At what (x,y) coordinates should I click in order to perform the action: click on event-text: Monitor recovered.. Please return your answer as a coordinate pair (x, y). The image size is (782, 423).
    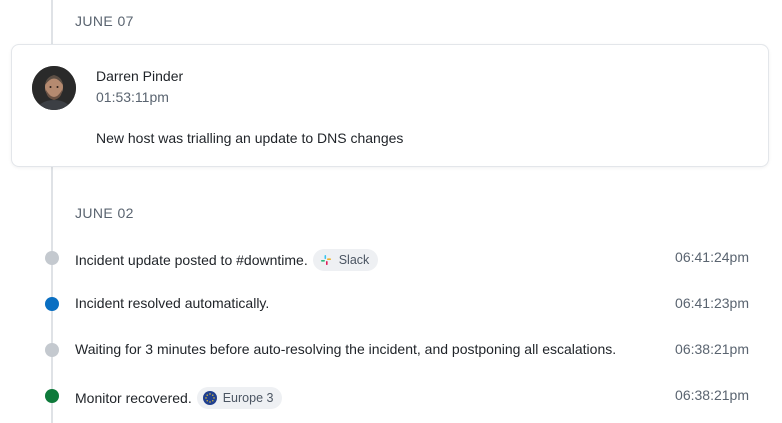
    Looking at the image, I should click on (133, 398).